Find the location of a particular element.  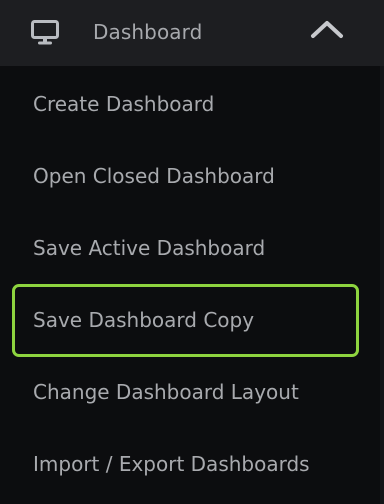

menu-item-label: Save Active Dashboard is located at coordinates (149, 248).